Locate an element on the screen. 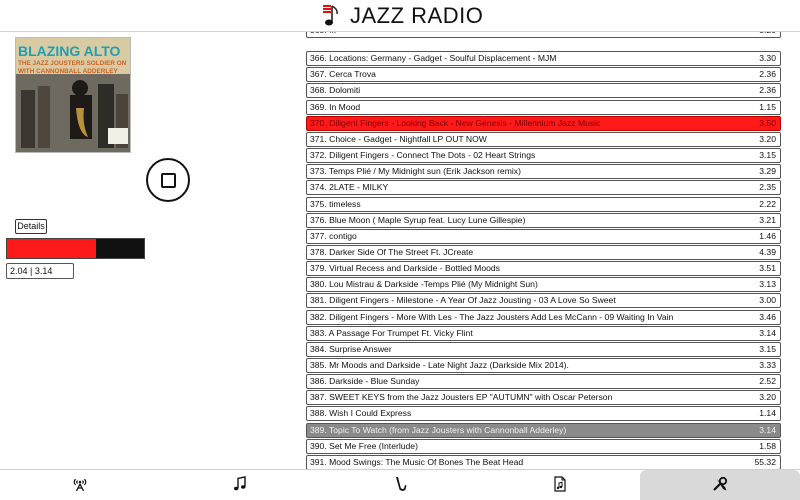  track-title: 384. Surprise Answer is located at coordinates (351, 348).